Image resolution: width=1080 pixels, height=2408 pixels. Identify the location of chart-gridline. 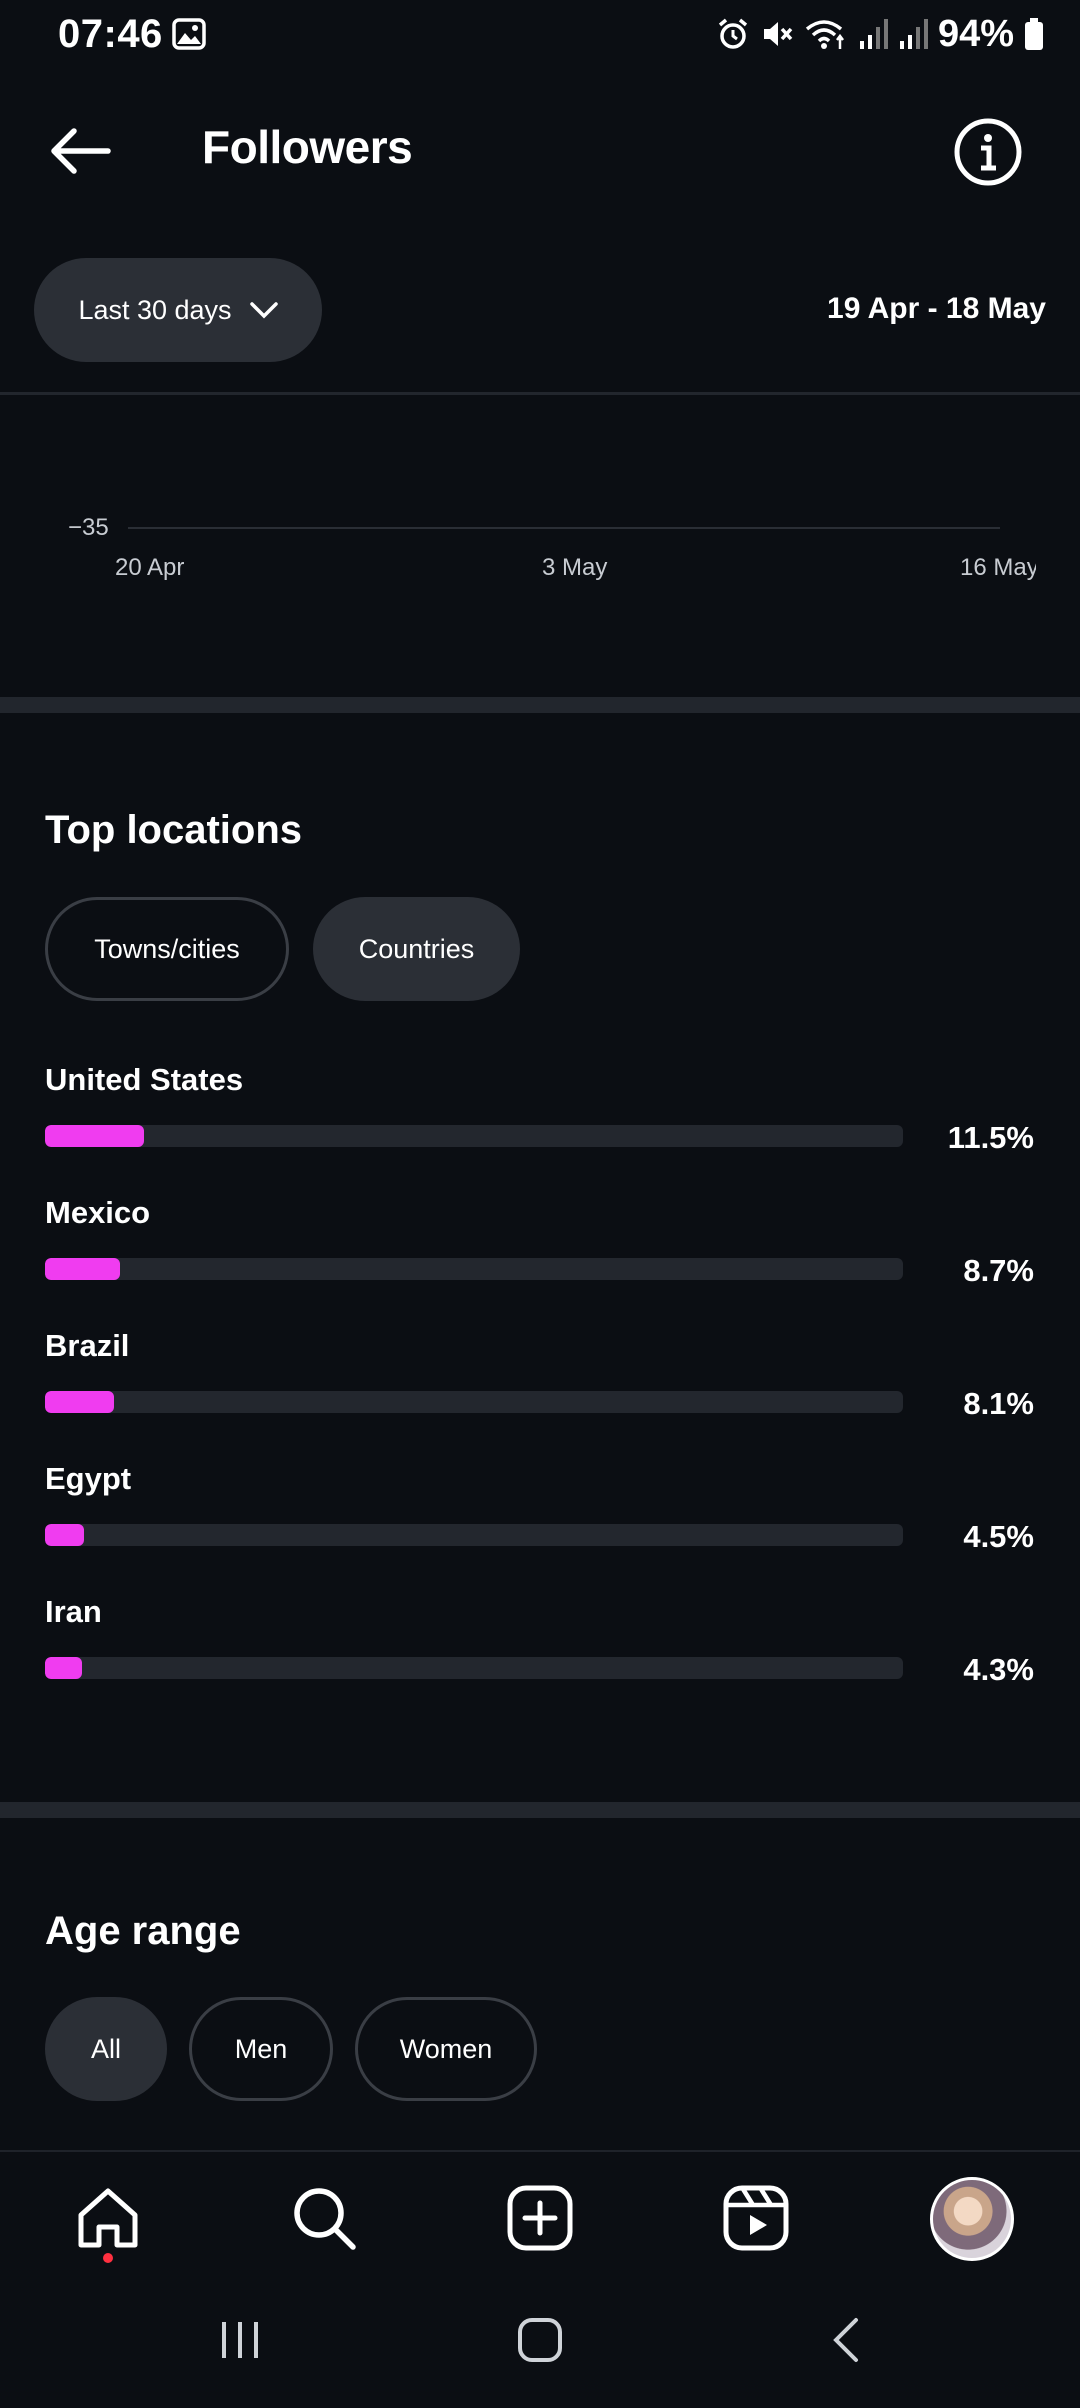
(564, 528).